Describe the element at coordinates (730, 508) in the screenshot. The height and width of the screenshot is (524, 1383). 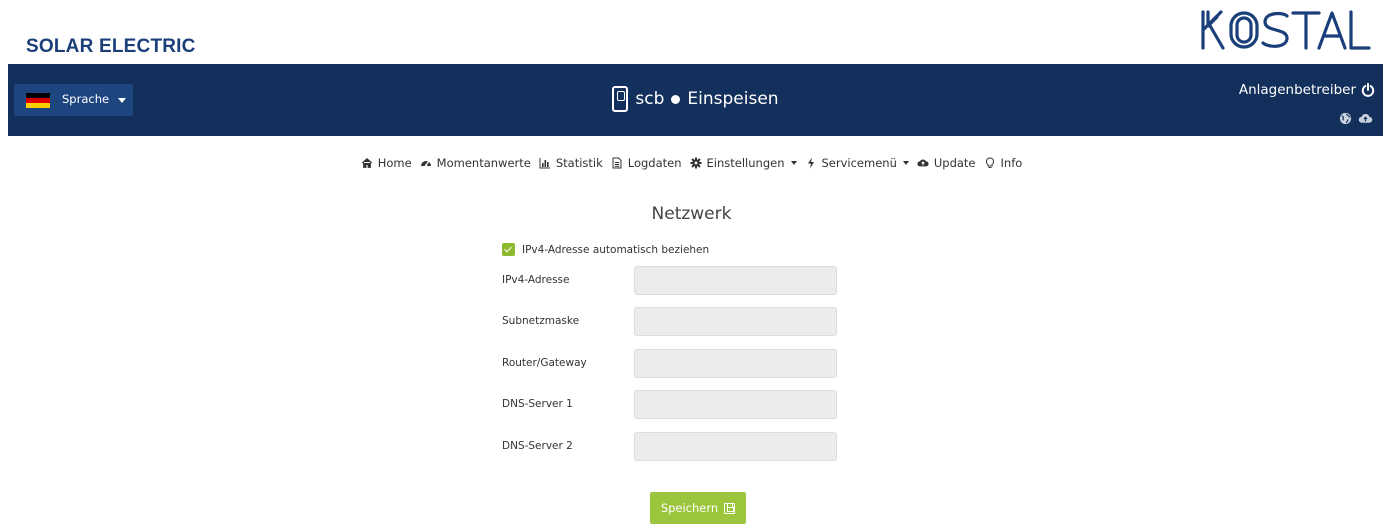
I see `floppy-disk-icon` at that location.